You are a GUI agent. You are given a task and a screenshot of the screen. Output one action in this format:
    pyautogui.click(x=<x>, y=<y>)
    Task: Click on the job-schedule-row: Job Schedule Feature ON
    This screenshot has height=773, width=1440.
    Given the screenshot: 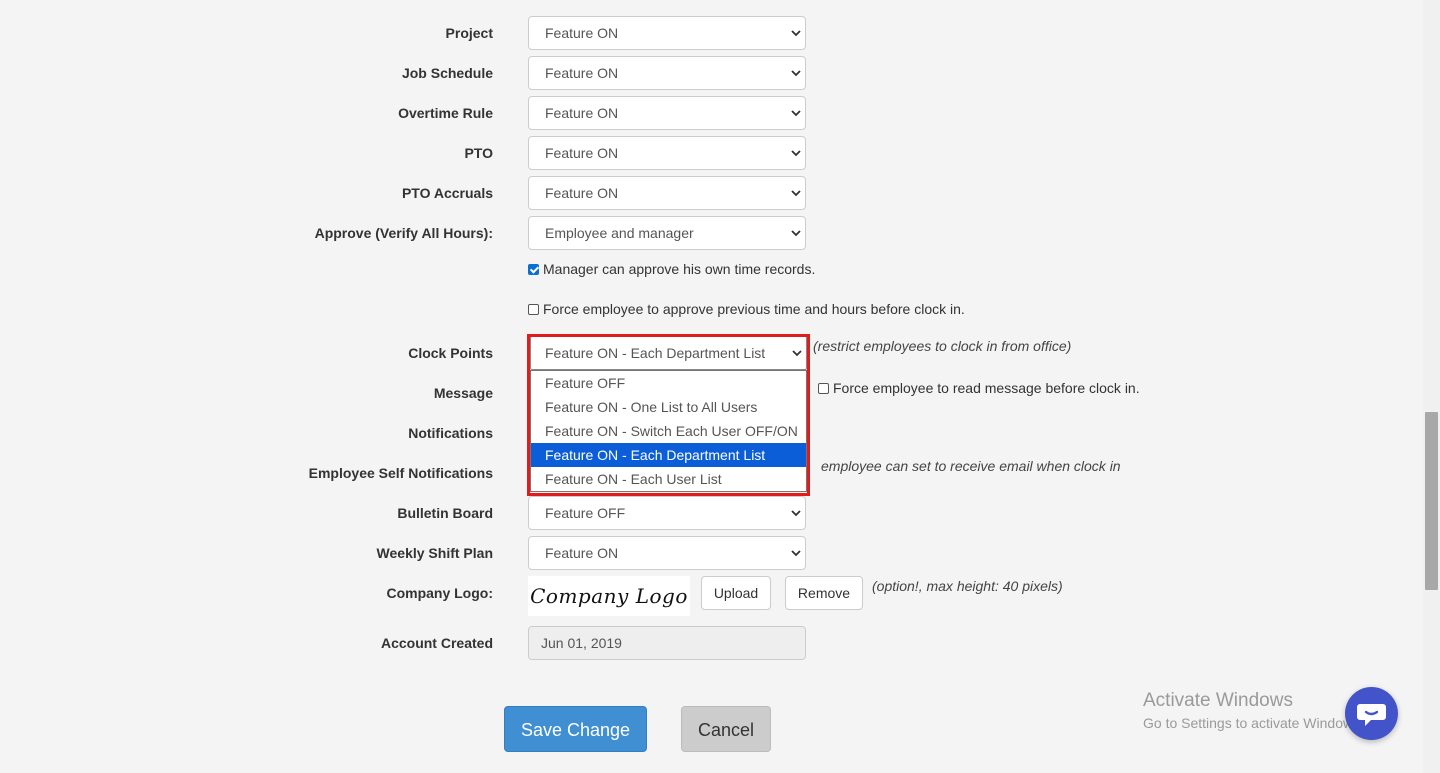 What is the action you would take?
    pyautogui.click(x=710, y=73)
    